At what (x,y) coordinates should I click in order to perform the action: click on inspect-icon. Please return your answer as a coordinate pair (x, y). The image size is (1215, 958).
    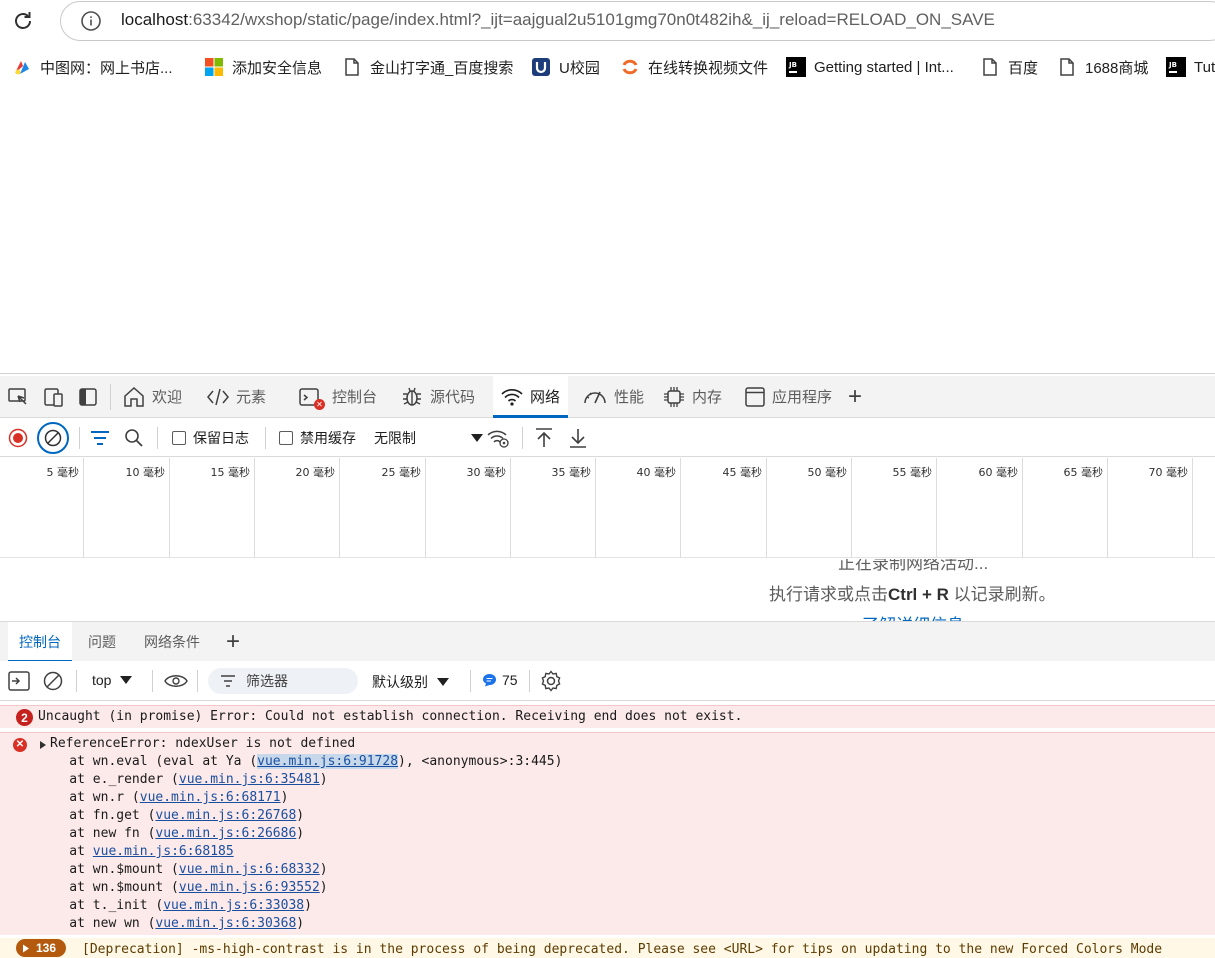
    Looking at the image, I should click on (18, 397).